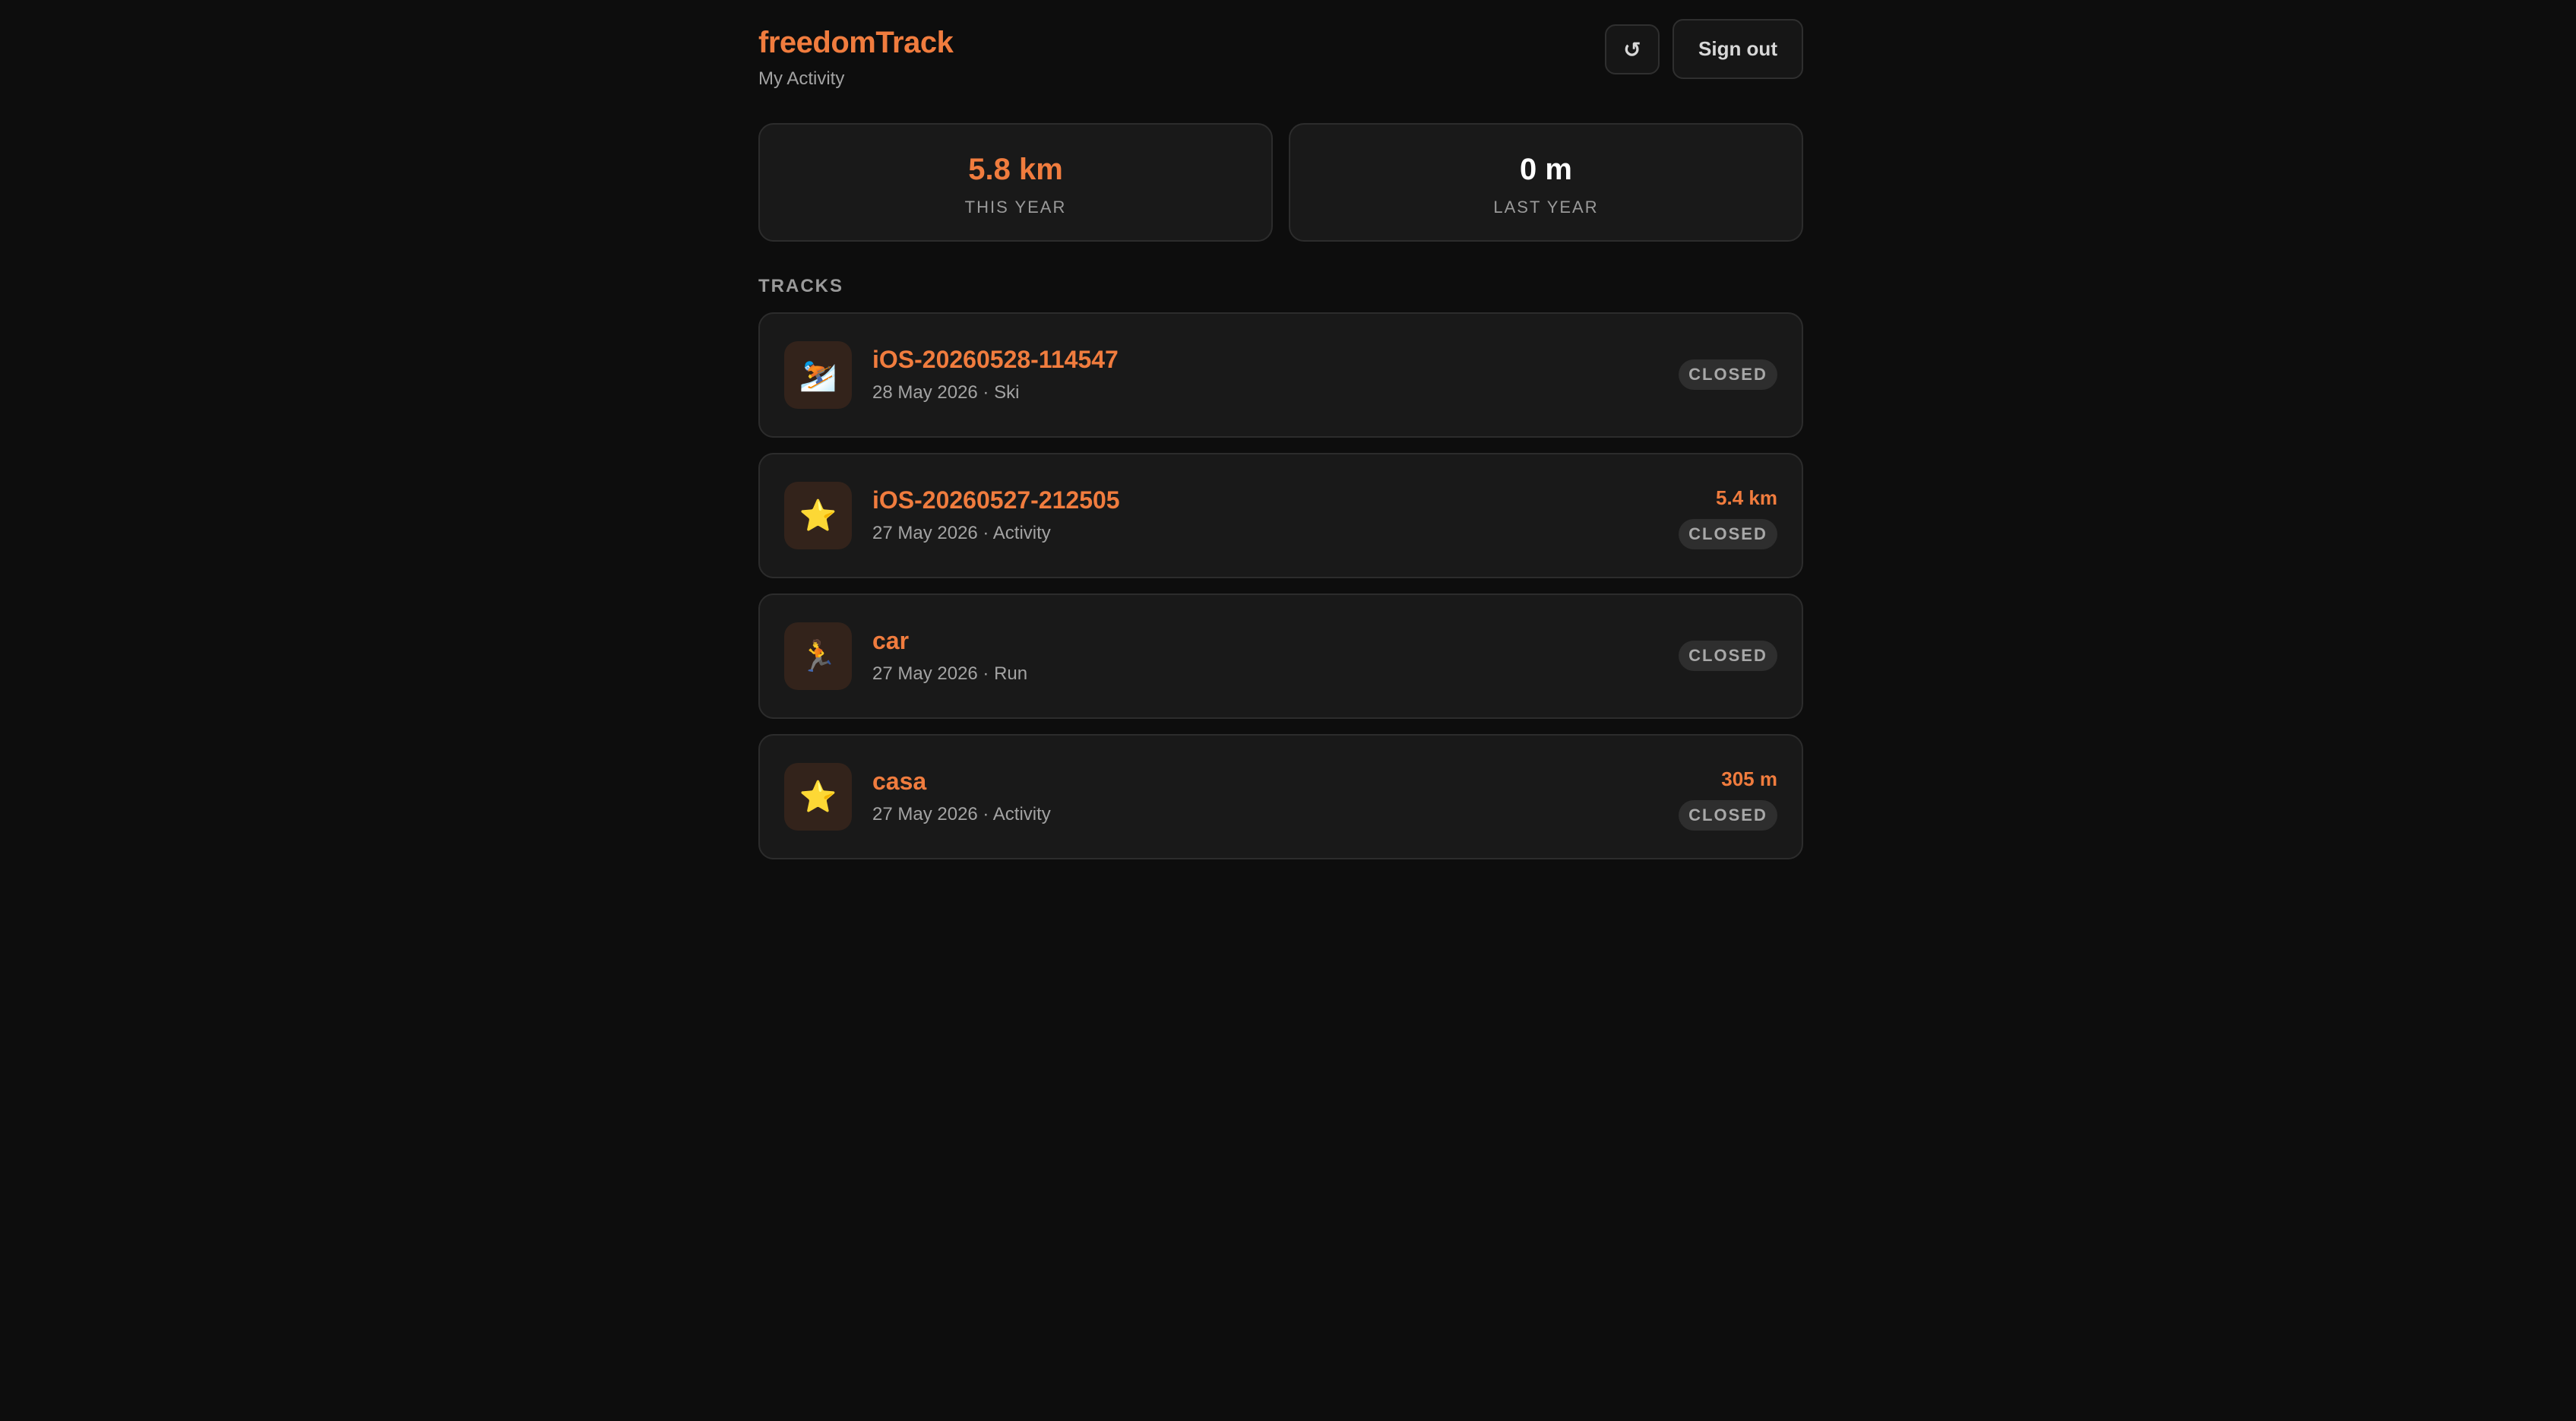 This screenshot has height=1421, width=2576. Describe the element at coordinates (996, 500) in the screenshot. I see `track-name: iOS-20260527-212505` at that location.